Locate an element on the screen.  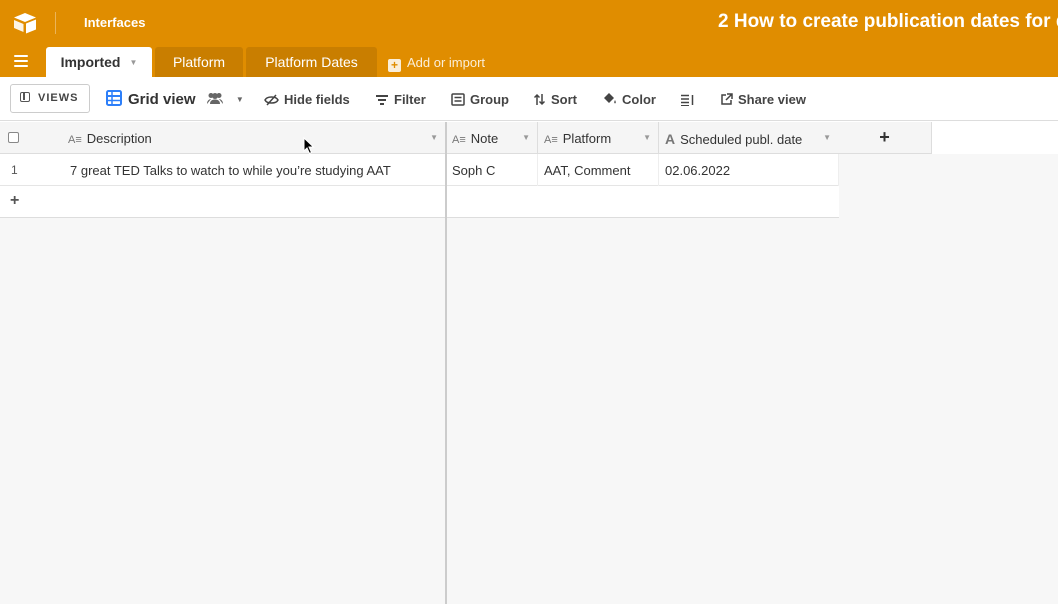
add-or-import-button: + Add or import is located at coordinates (436, 63).